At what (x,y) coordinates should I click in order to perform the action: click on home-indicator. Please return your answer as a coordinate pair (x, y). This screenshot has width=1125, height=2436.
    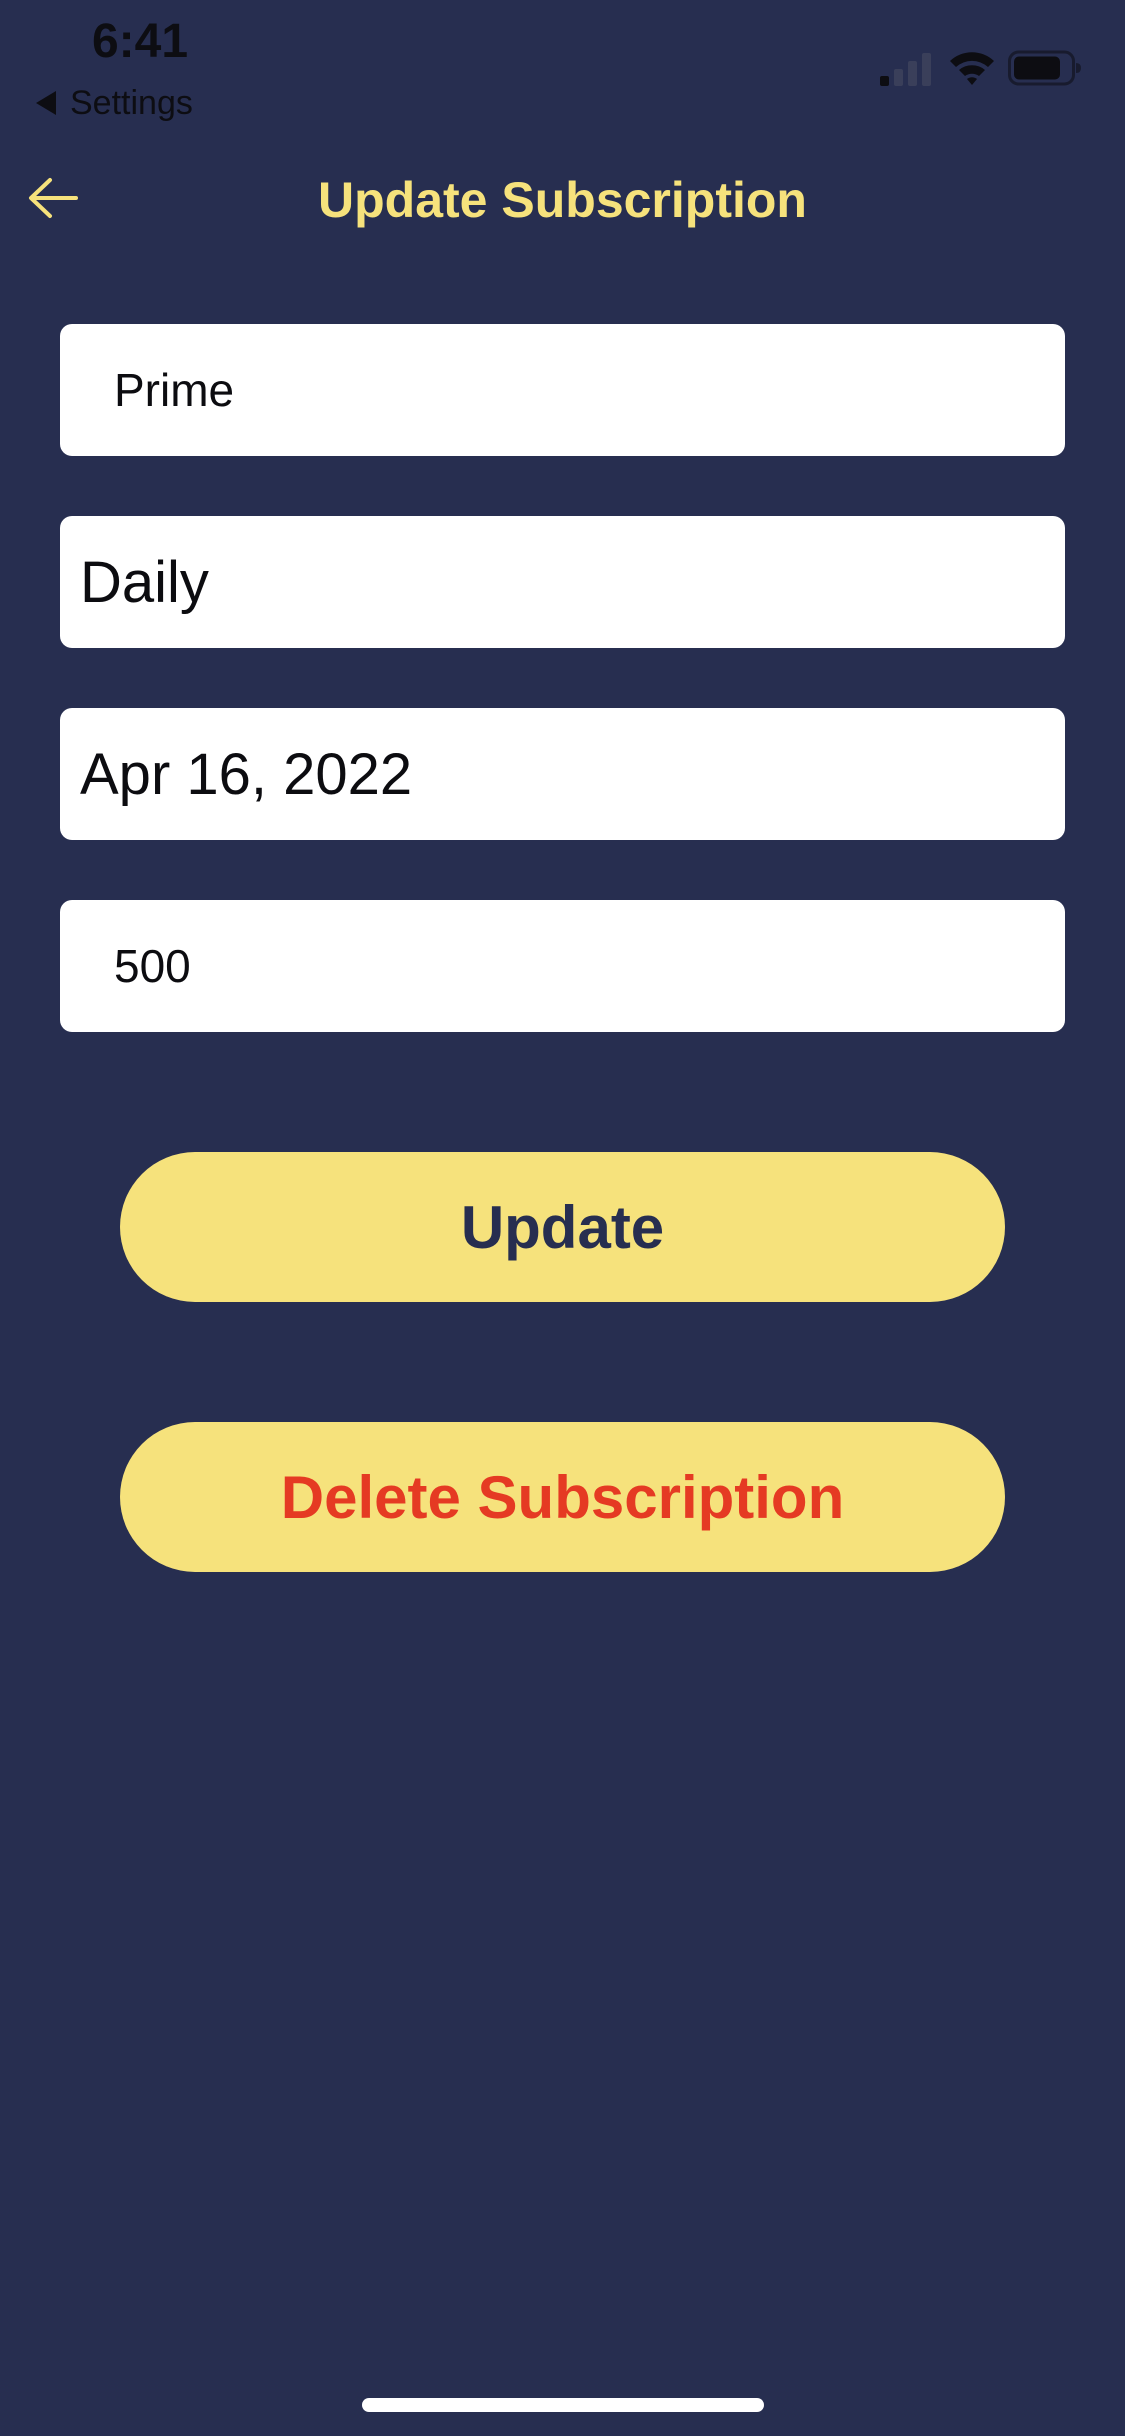
    Looking at the image, I should click on (563, 2405).